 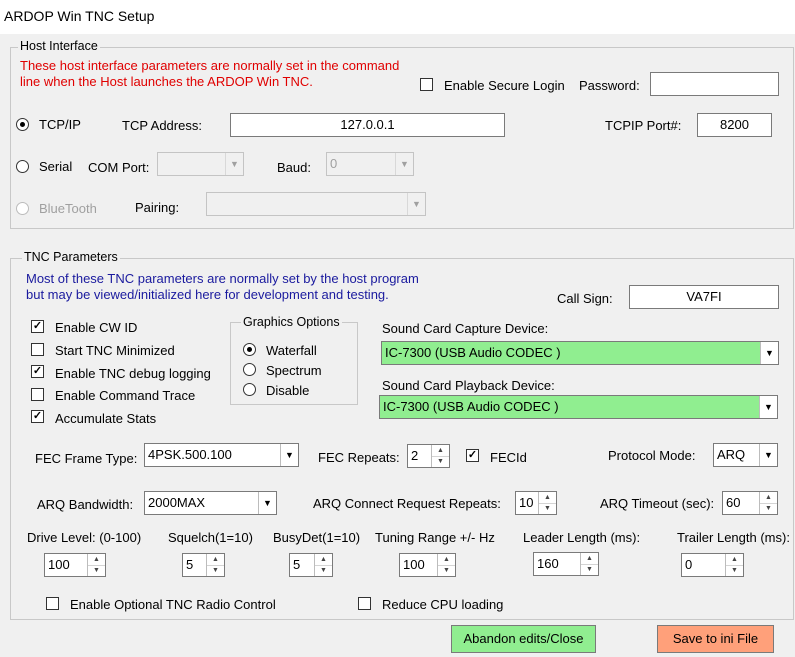 I want to click on com-port-label: COM Port:, so click(x=119, y=167).